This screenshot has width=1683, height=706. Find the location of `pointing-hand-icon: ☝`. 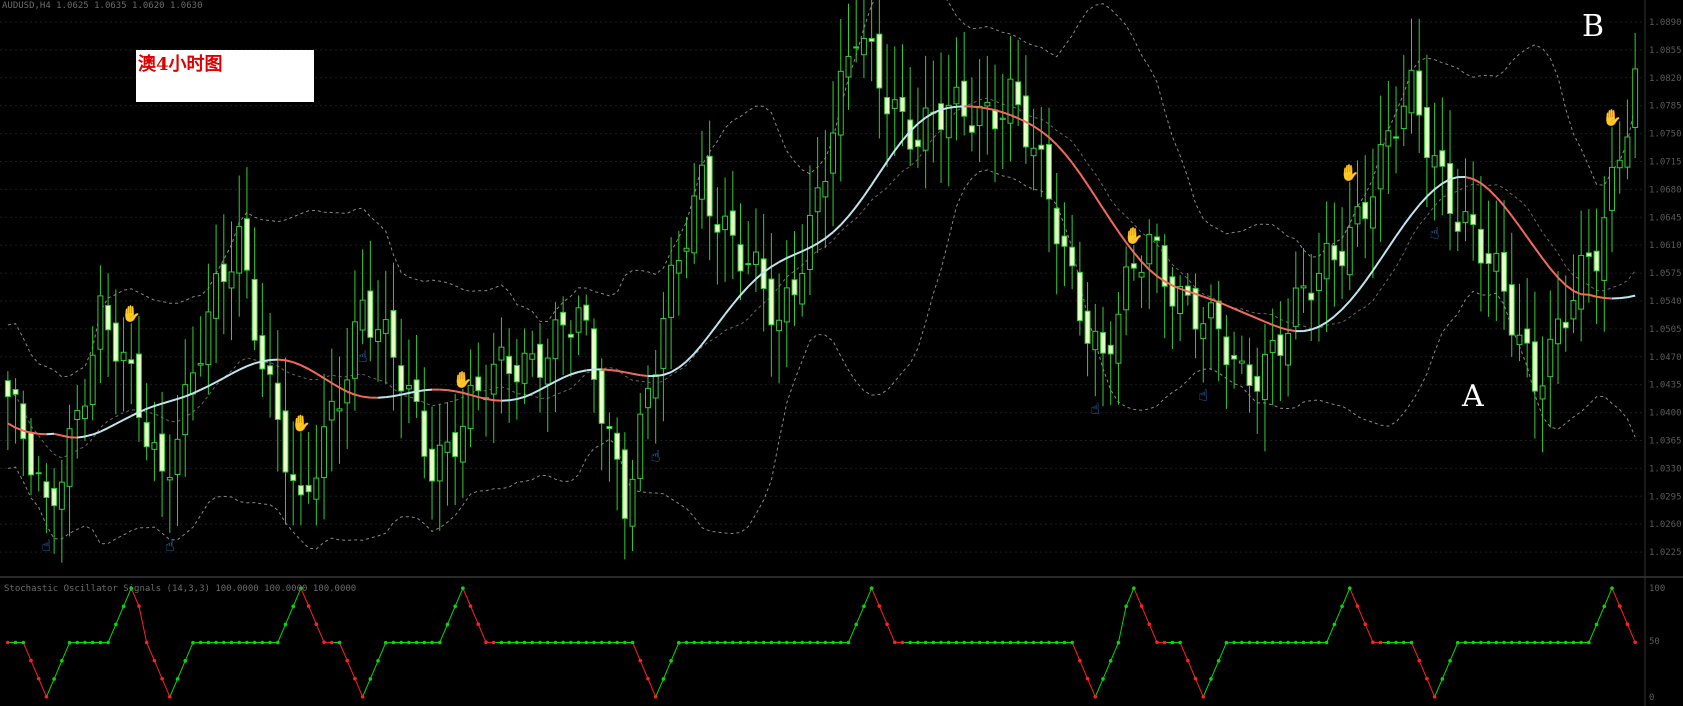

pointing-hand-icon: ☝ is located at coordinates (1095, 408).